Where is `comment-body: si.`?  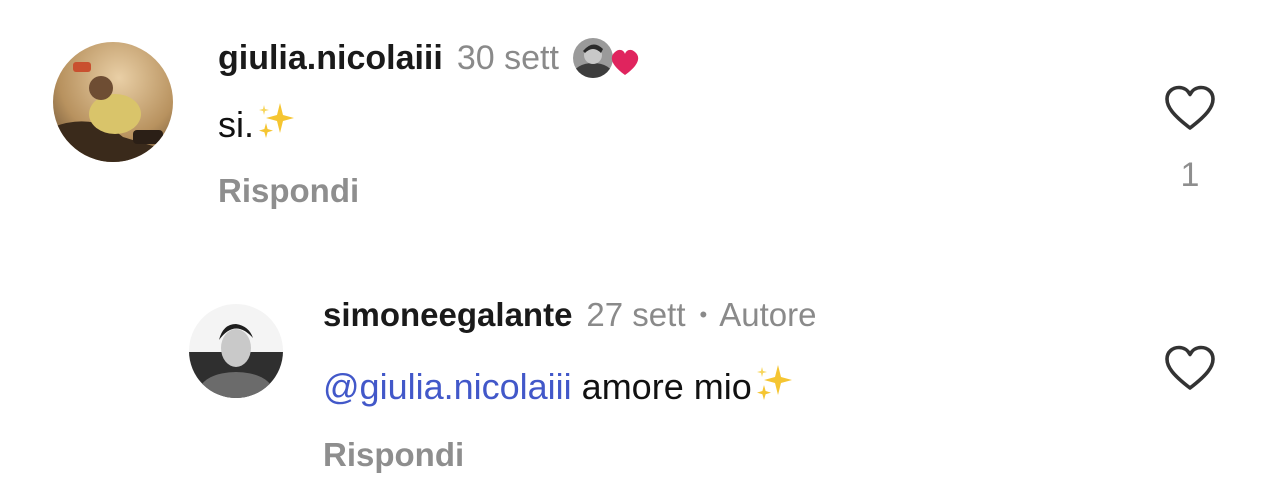 comment-body: si. is located at coordinates (258, 125).